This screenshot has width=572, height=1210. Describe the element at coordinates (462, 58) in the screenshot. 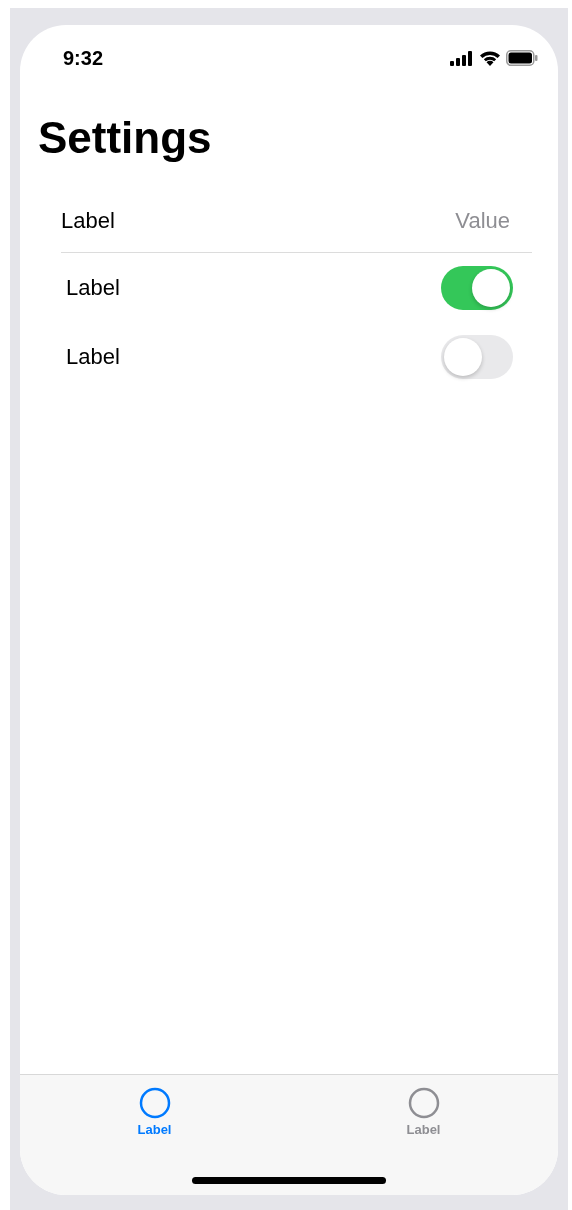

I see `signal-icon` at that location.